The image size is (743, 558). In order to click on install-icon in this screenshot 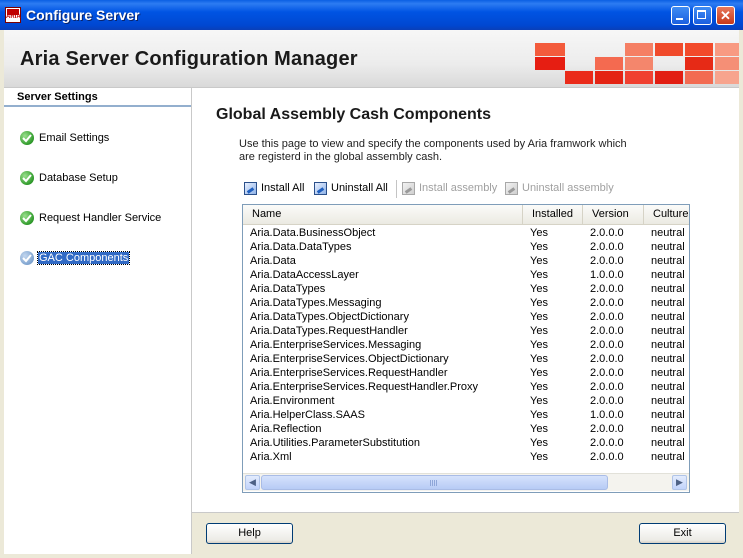, I will do `click(250, 188)`.